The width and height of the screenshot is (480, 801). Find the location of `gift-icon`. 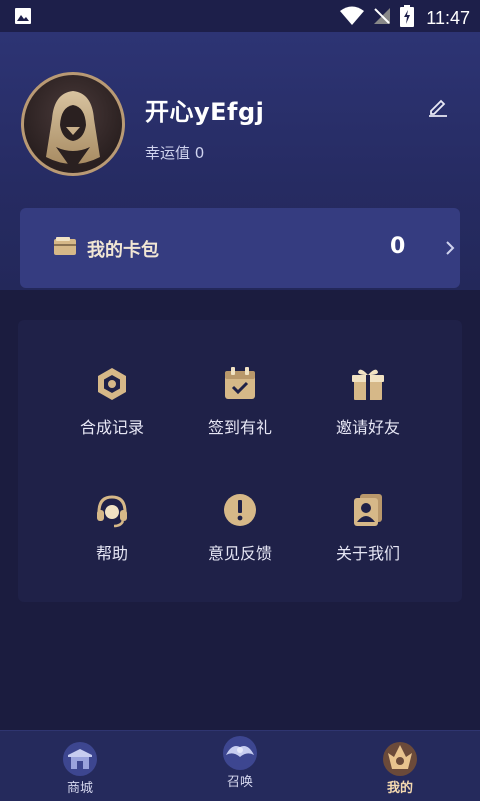

gift-icon is located at coordinates (368, 384).